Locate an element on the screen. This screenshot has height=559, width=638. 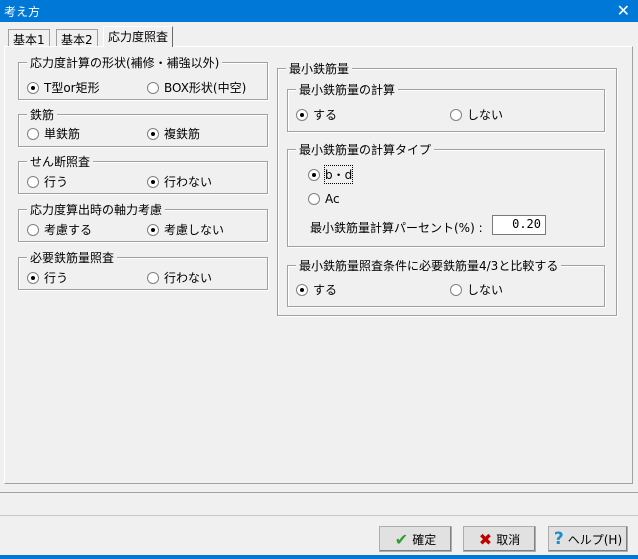
radio-t-rect: T型or矩形 is located at coordinates (63, 87).